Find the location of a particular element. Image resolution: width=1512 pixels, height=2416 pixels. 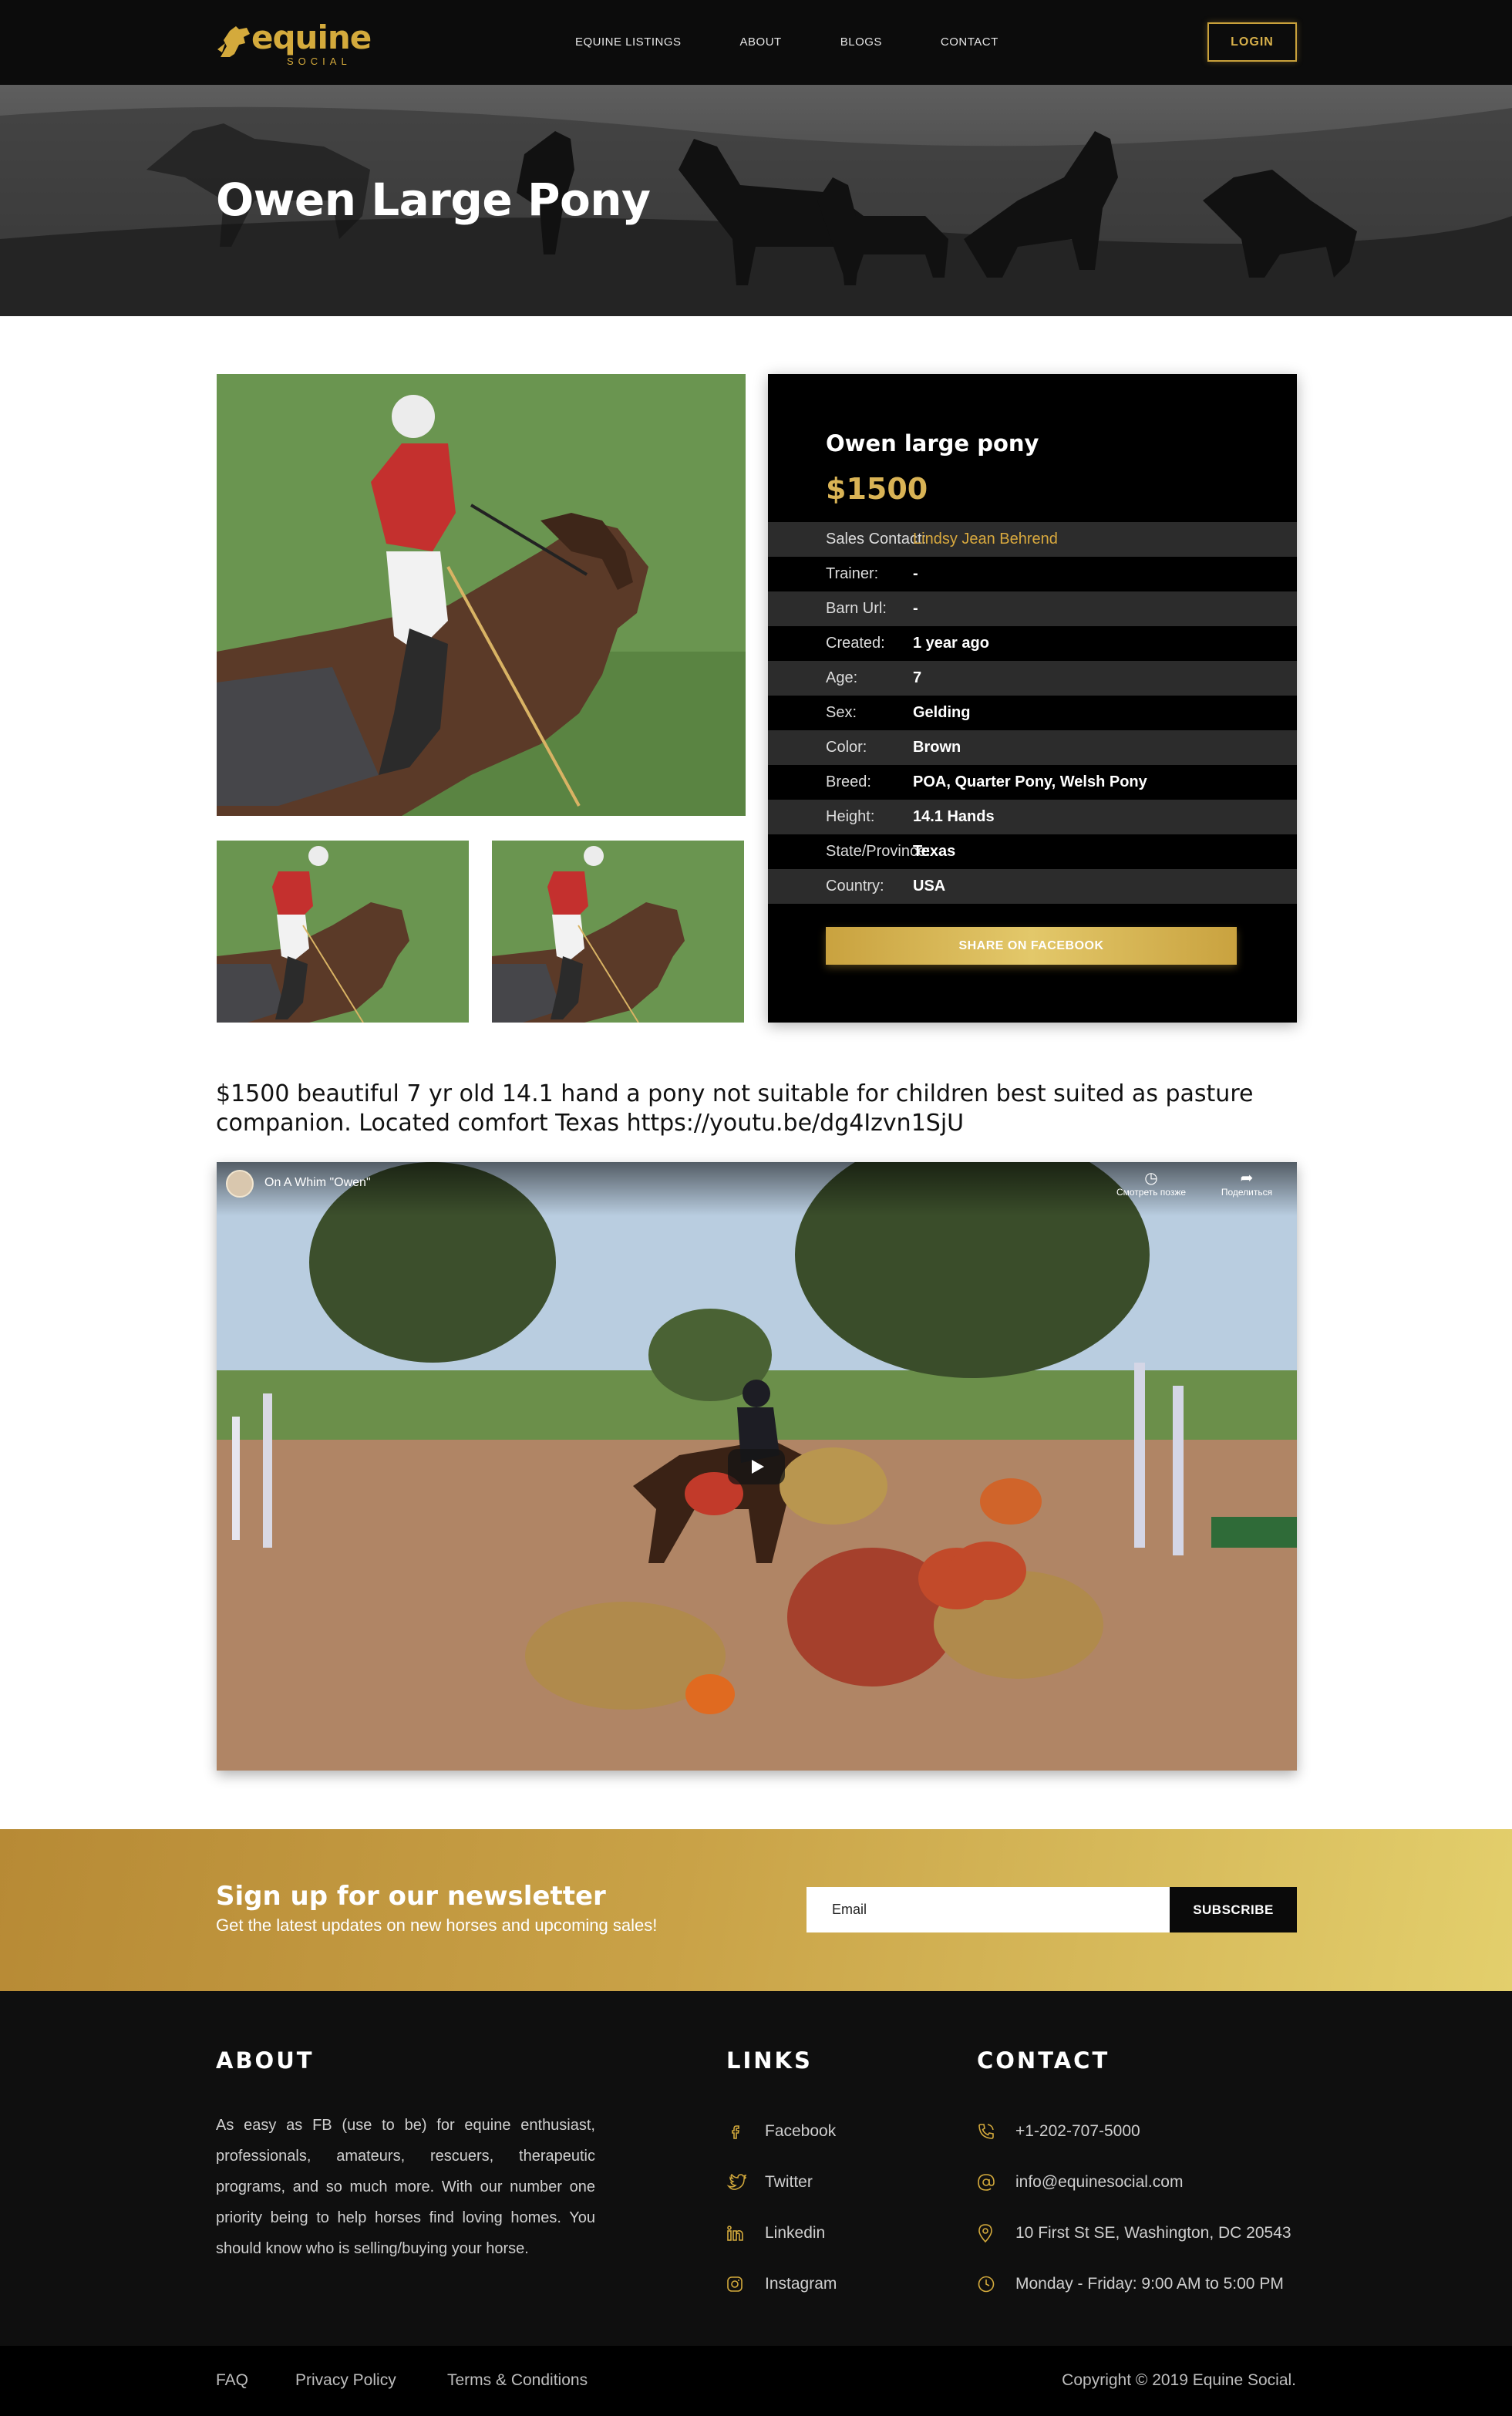

spec-row-country: Country: USA is located at coordinates (1032, 886).